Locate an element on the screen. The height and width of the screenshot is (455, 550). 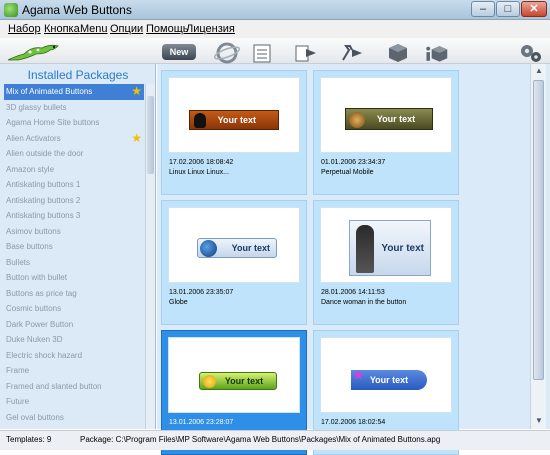
template-card: Your text 13.01.2006 23:35:07 Globe is located at coordinates (234, 262).